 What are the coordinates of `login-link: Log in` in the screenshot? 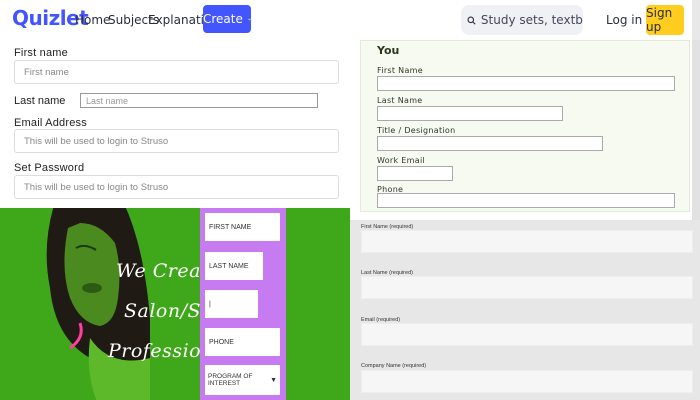 It's located at (624, 20).